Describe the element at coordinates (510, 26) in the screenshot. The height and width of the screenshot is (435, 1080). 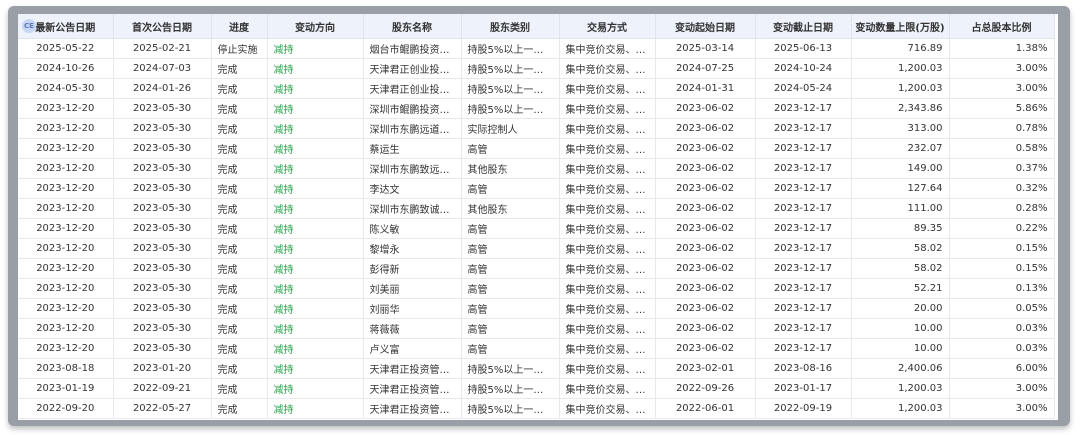
I see `column-header-holder-type: 股东类别` at that location.